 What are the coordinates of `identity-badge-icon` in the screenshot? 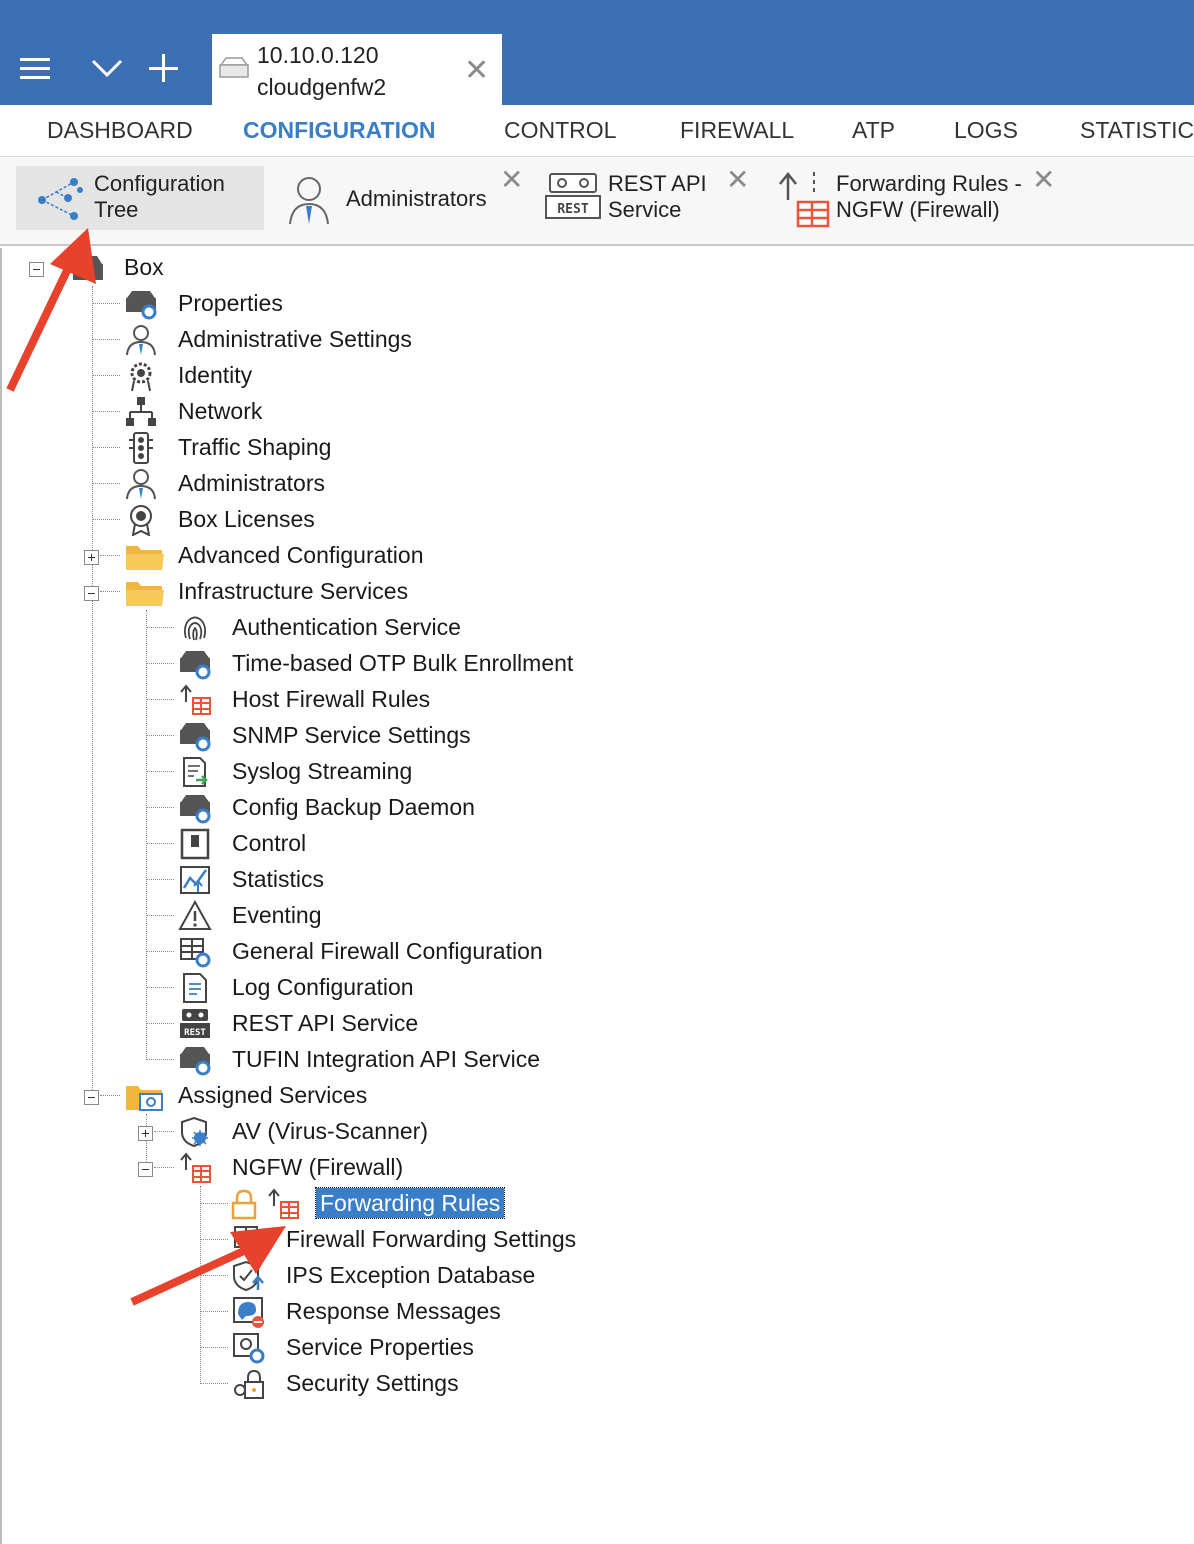 It's located at (141, 377).